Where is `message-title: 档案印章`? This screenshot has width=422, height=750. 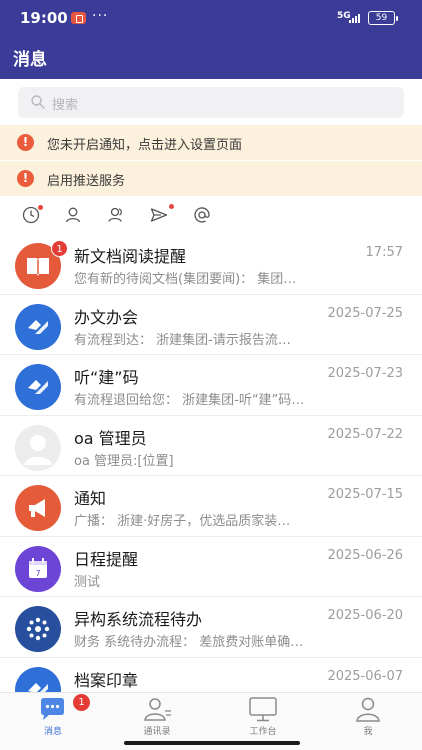 message-title: 档案印章 is located at coordinates (106, 680).